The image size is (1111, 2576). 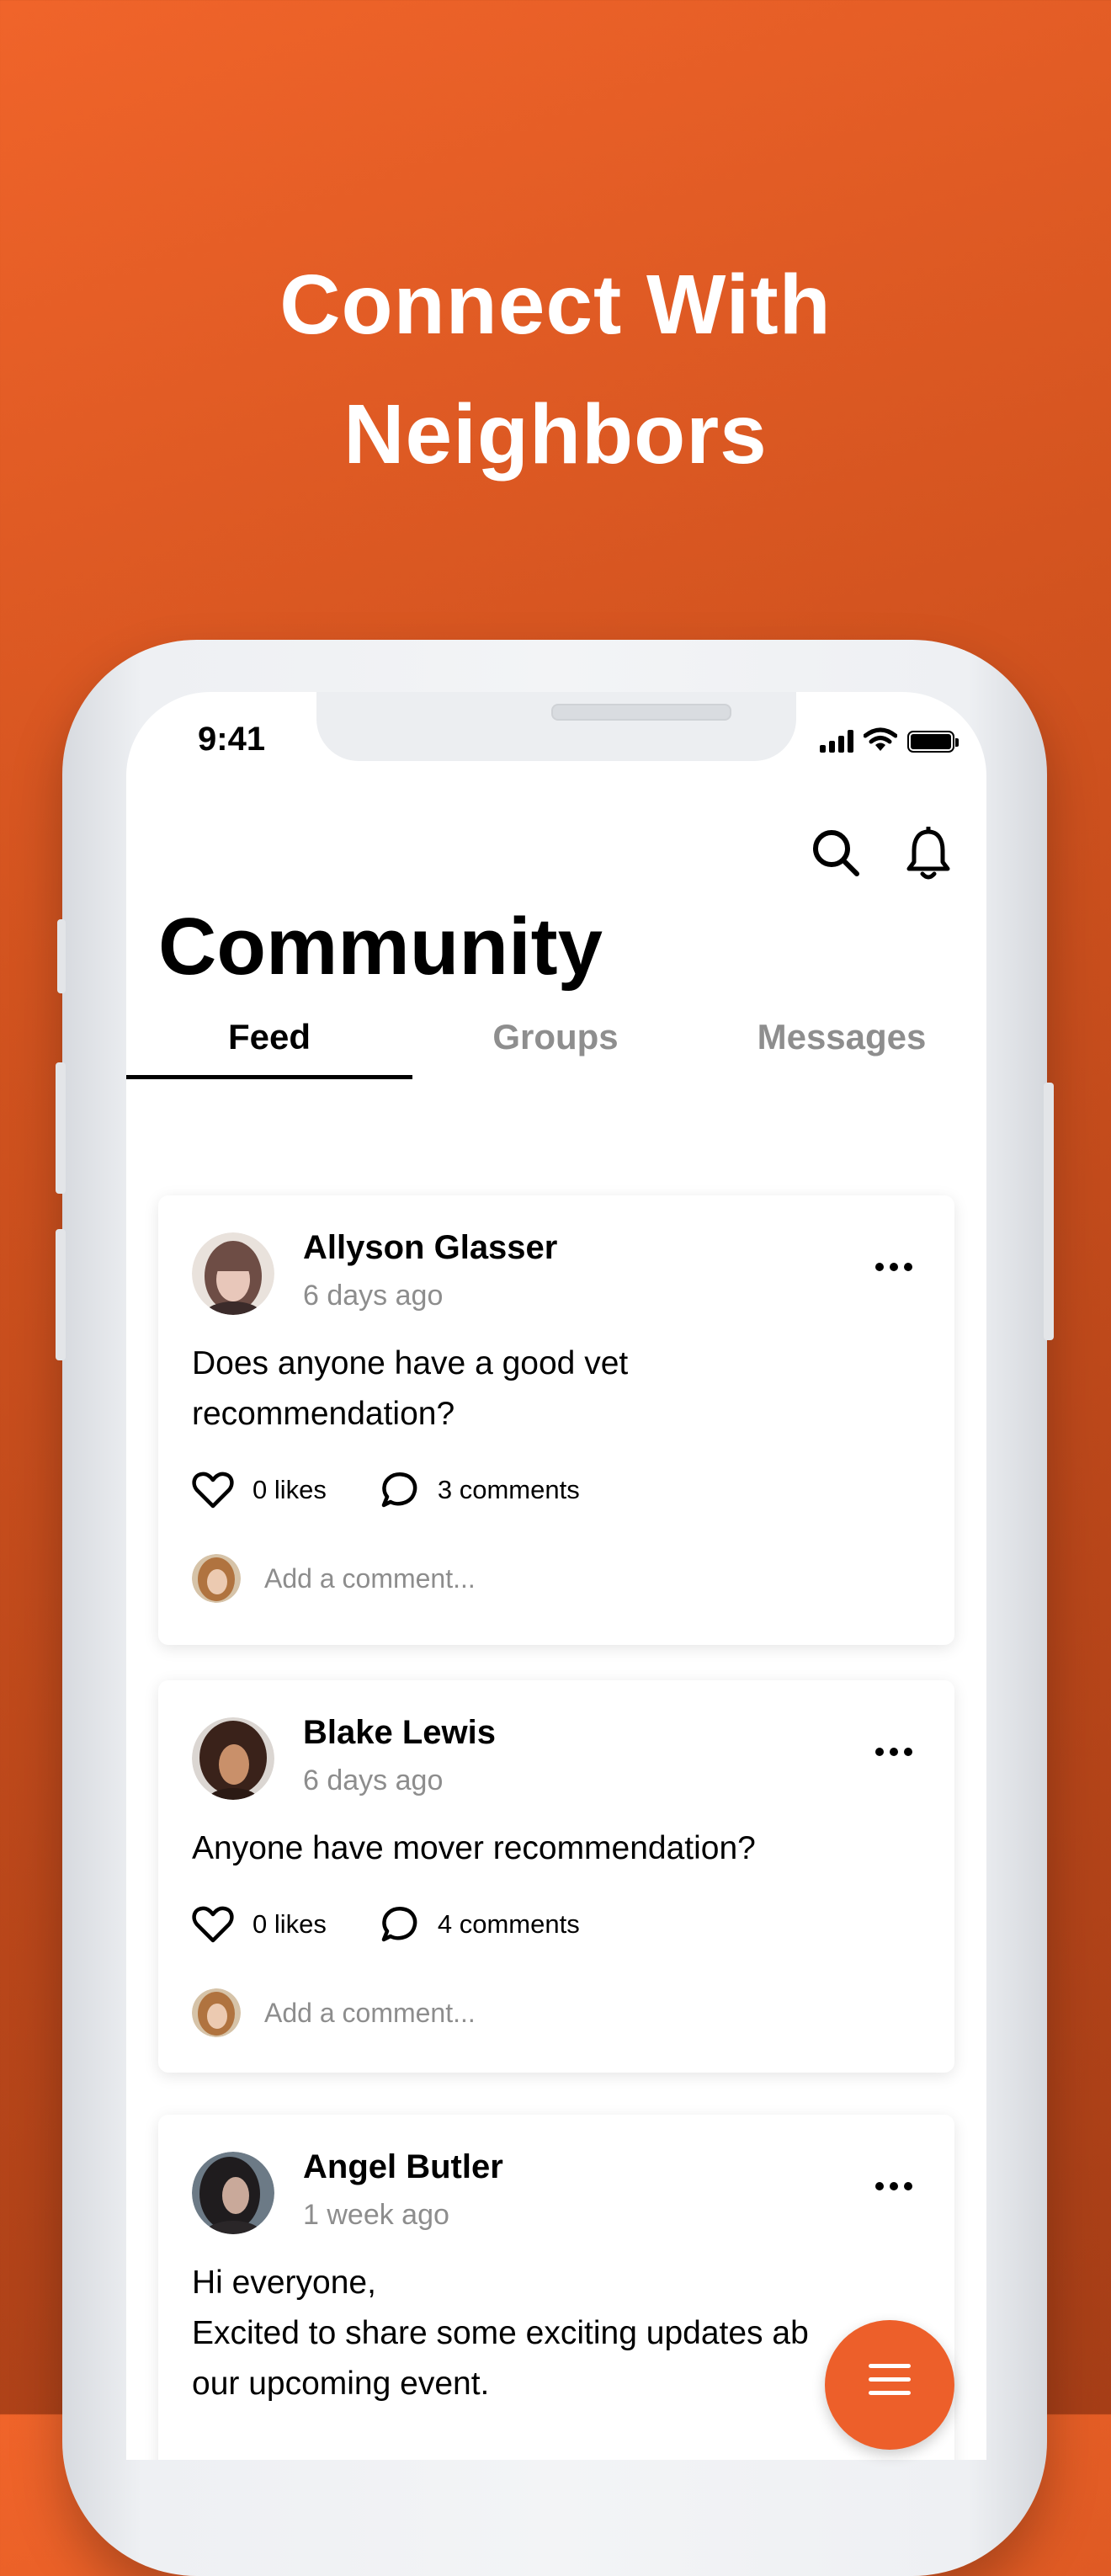 I want to click on post-actions: 0 likes 4 comments, so click(x=412, y=1925).